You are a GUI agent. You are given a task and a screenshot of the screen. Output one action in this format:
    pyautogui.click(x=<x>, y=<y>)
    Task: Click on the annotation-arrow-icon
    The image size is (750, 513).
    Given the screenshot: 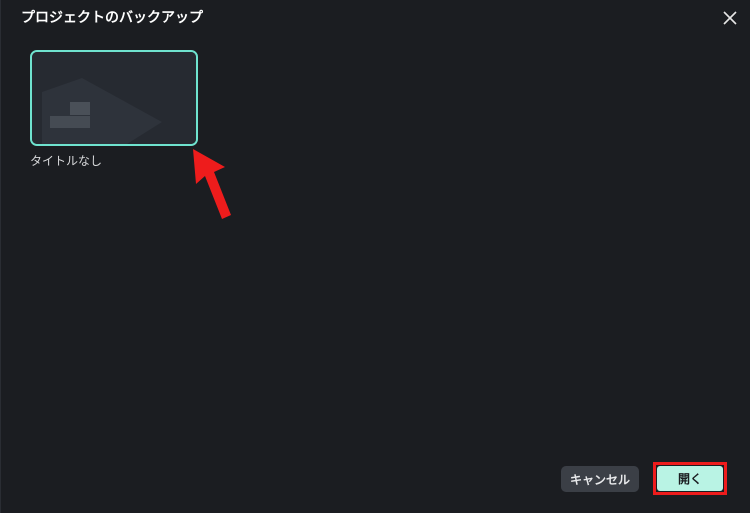 What is the action you would take?
    pyautogui.click(x=212, y=184)
    